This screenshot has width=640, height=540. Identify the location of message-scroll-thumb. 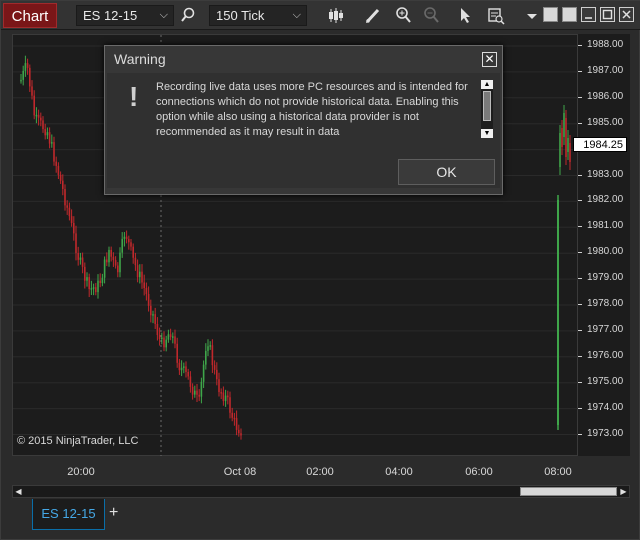
(487, 106).